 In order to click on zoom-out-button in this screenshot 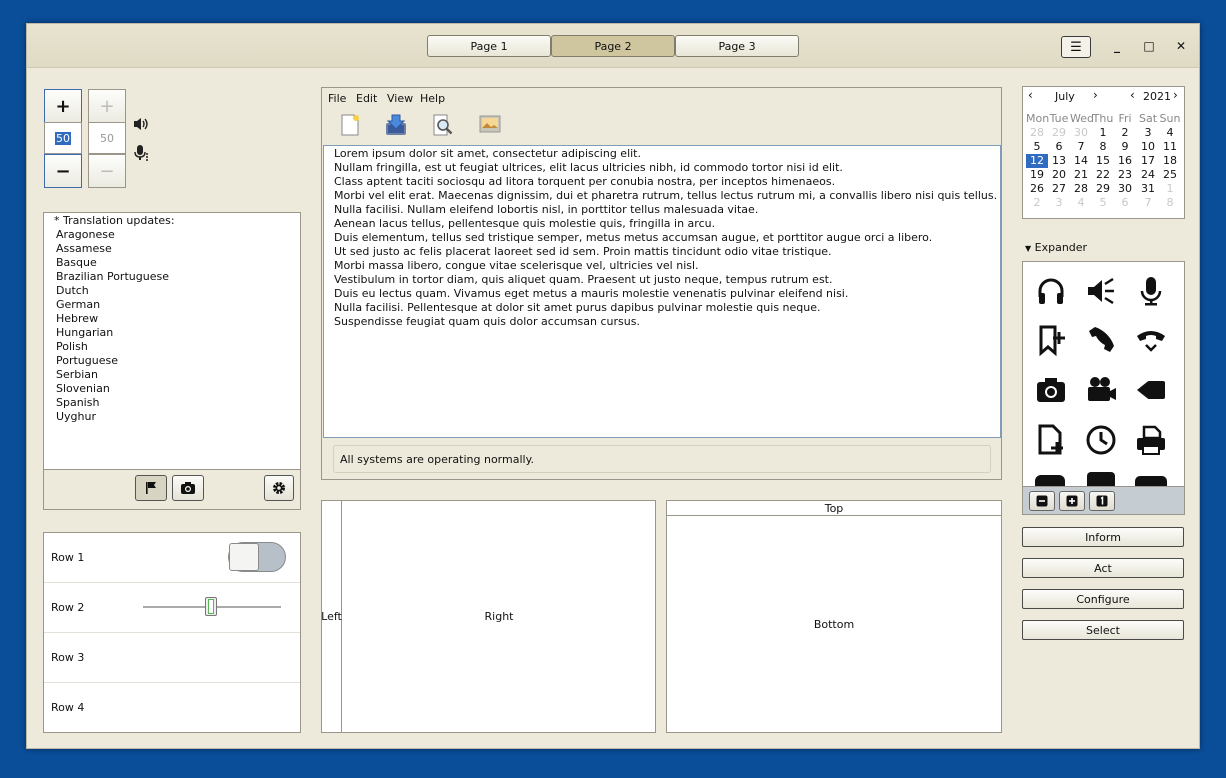, I will do `click(1042, 501)`.